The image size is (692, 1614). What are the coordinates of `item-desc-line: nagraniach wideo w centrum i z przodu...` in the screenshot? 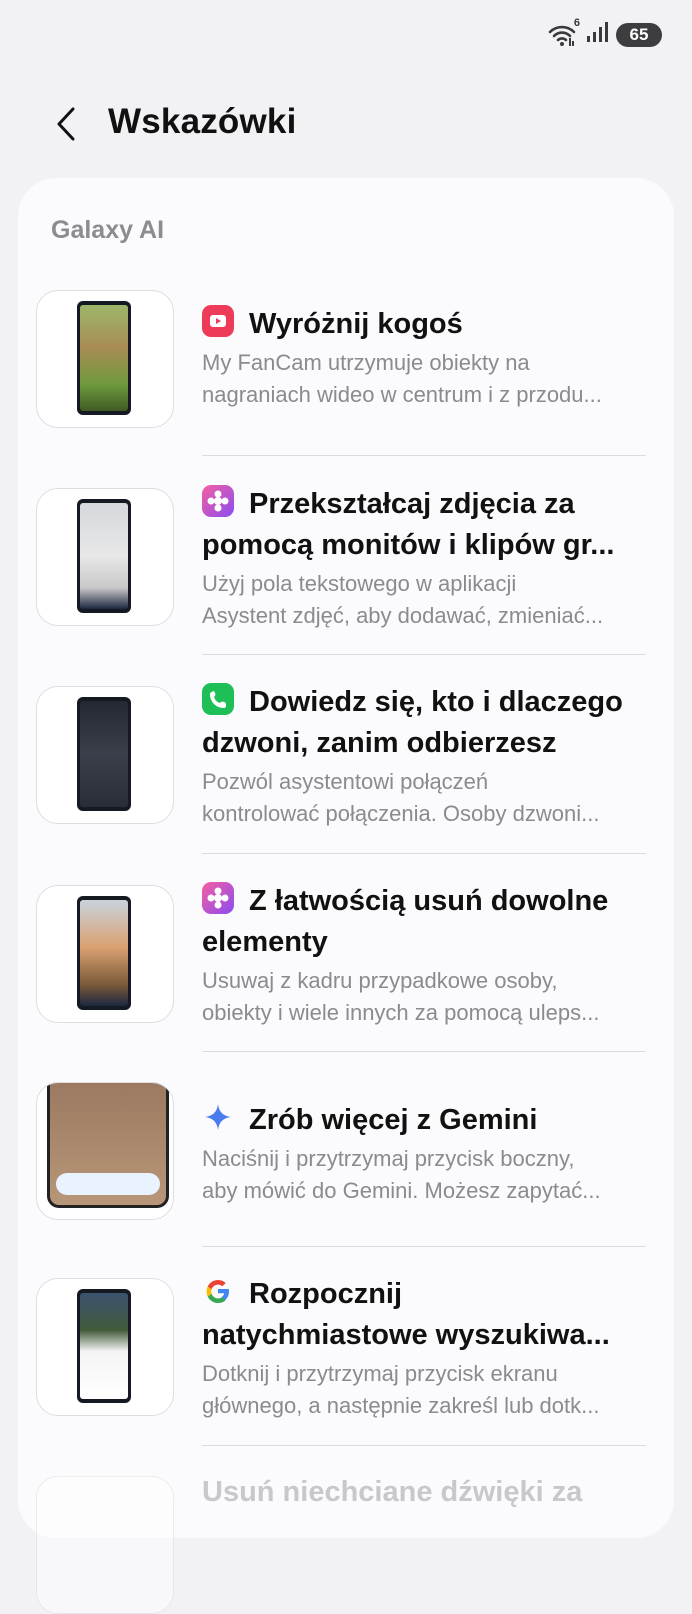 It's located at (402, 394).